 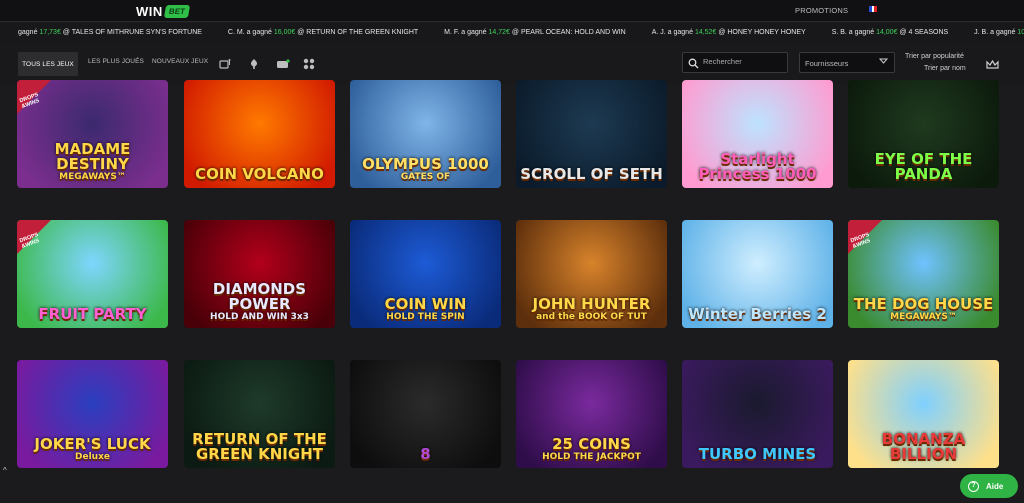 I want to click on providers-dropdown: Fournisseurs, so click(x=847, y=62).